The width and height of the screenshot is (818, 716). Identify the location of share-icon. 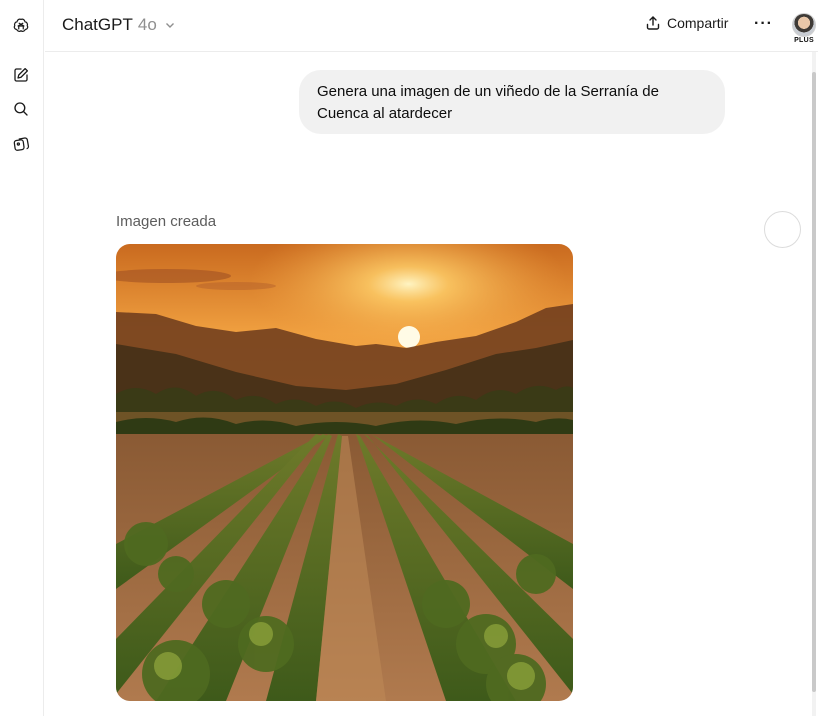
(653, 23).